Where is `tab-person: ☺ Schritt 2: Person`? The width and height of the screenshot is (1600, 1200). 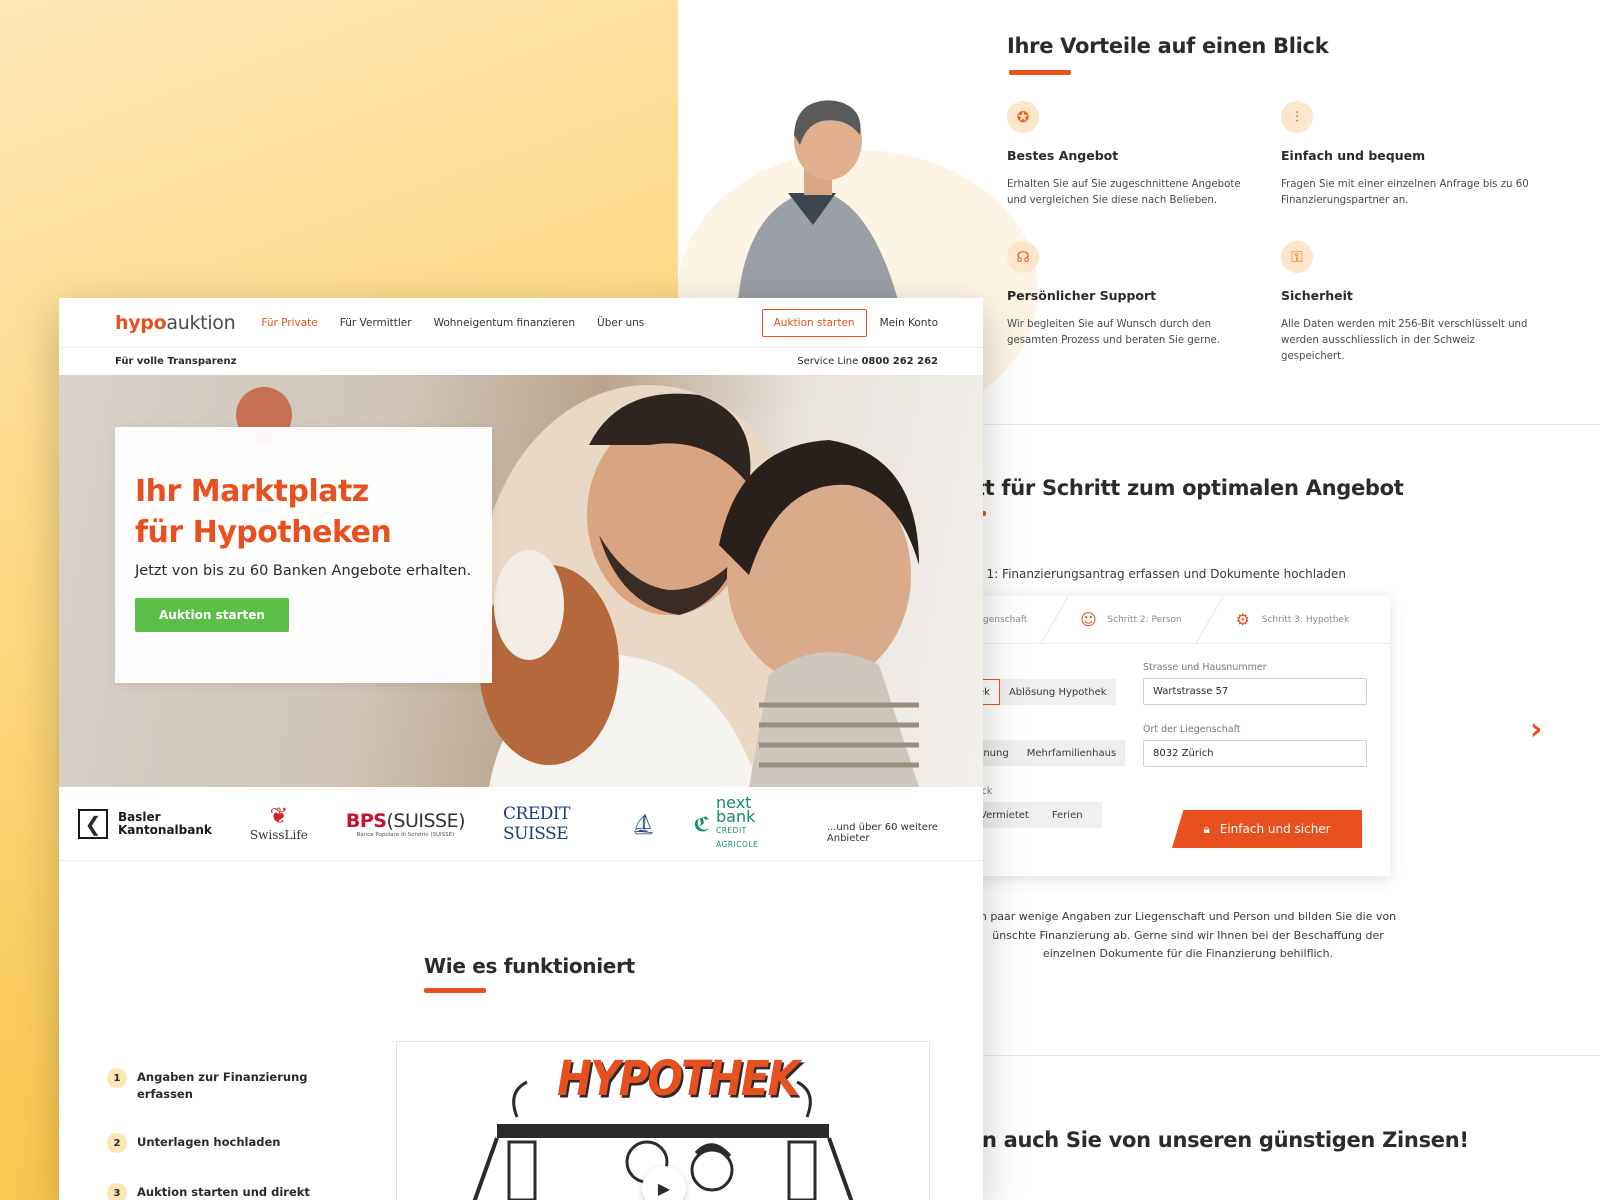
tab-person: ☺ Schritt 2: Person is located at coordinates (1129, 620).